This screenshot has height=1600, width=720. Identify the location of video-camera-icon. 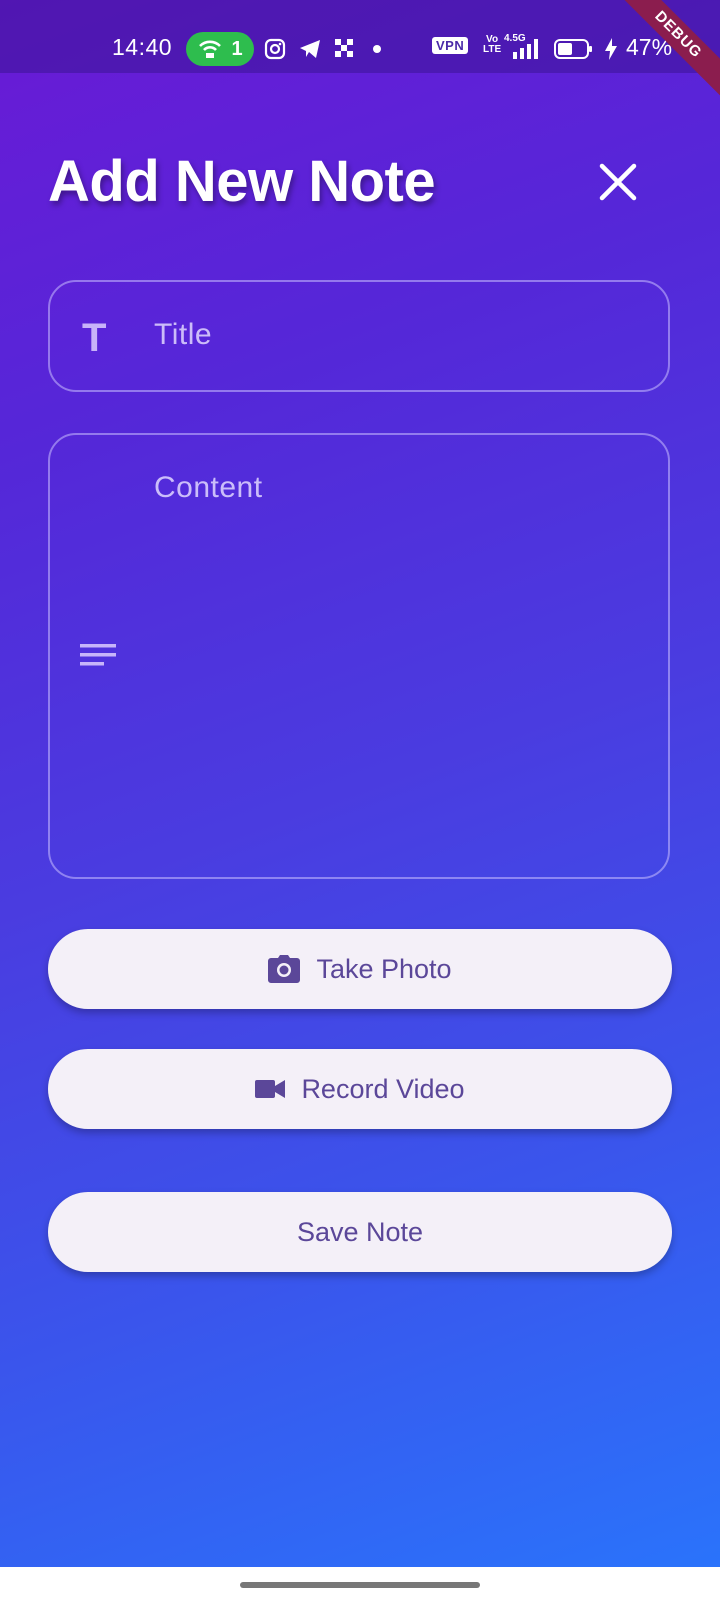
(270, 1089).